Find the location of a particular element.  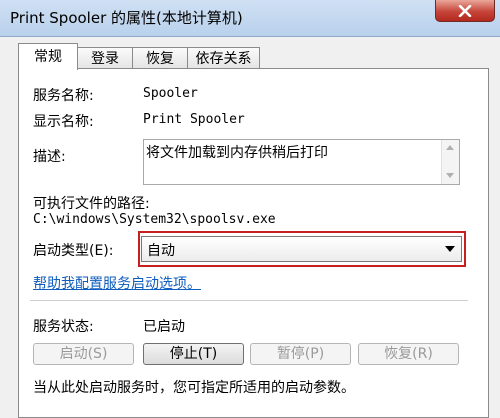

executable-path-value: C:\windows\System32\spoolsv.exe is located at coordinates (154, 219).